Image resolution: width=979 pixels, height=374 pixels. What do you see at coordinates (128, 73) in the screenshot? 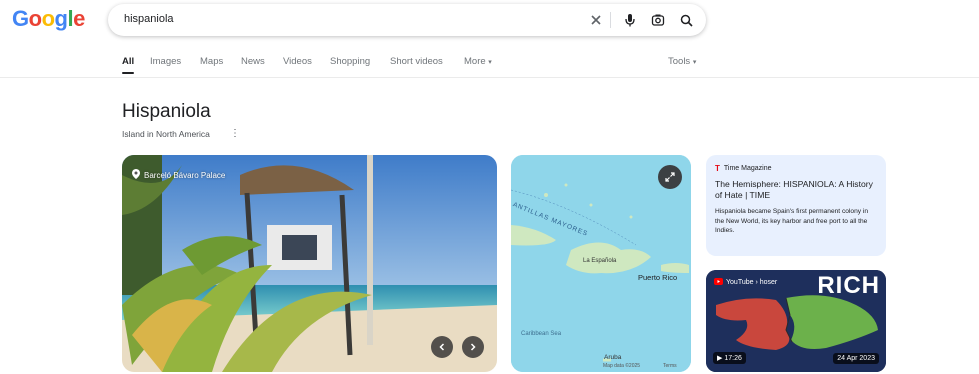
I see `active-tab-indicator` at bounding box center [128, 73].